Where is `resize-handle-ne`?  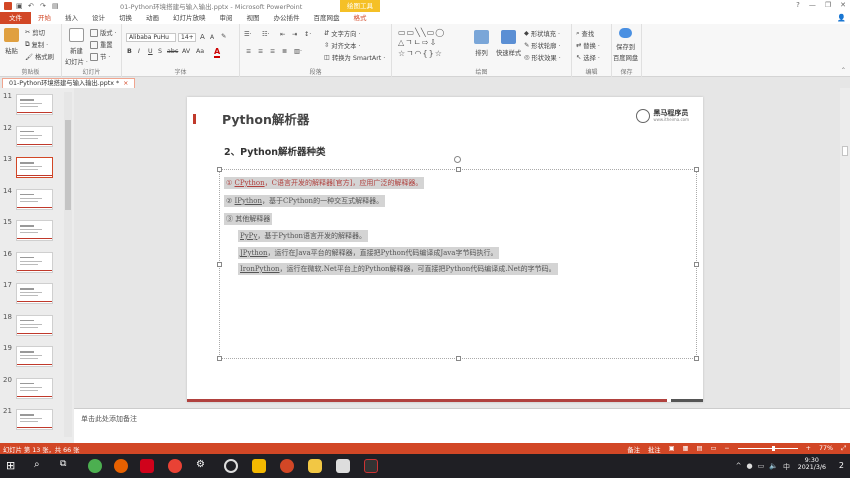
resize-handle-ne is located at coordinates (696, 169).